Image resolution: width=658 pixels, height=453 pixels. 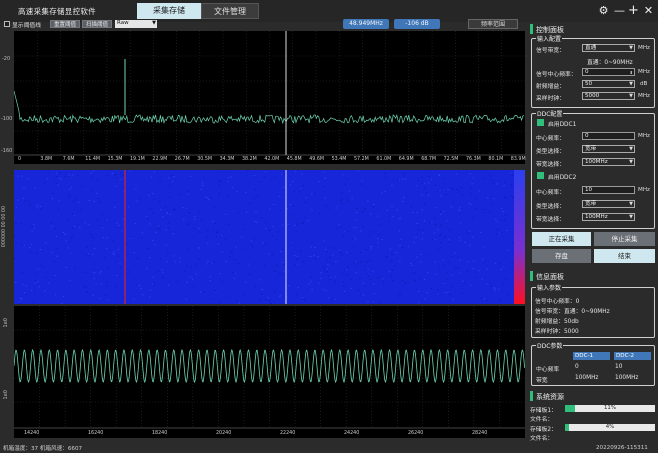 I want to click on ddc1-type-select: 宽带 ▼, so click(x=608, y=149).